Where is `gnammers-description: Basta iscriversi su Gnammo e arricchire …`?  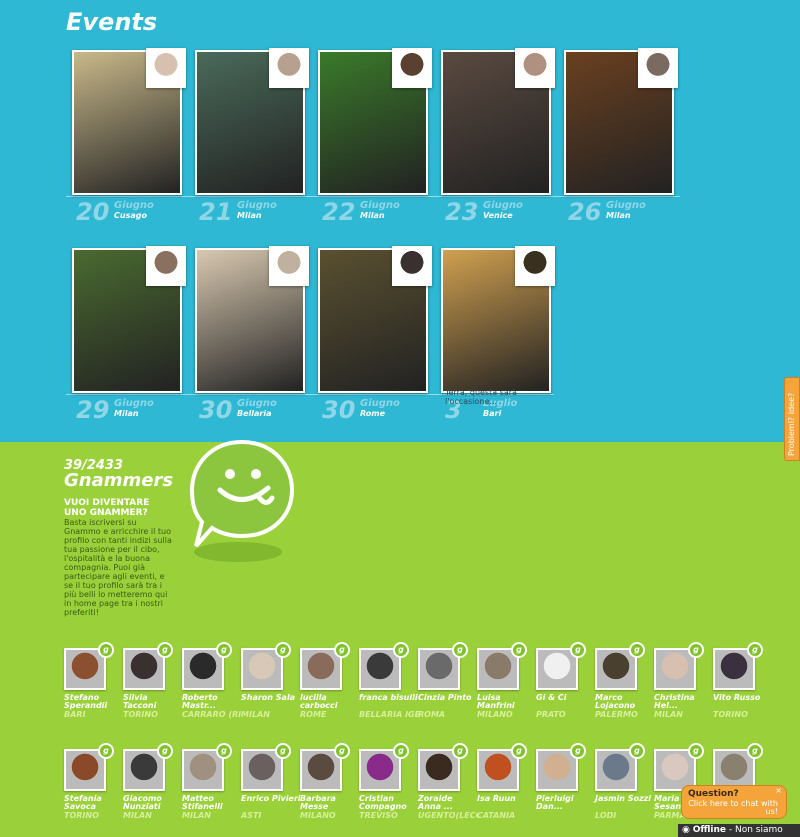
gnammers-description: Basta iscriversi su Gnammo e arricchire … is located at coordinates (118, 567).